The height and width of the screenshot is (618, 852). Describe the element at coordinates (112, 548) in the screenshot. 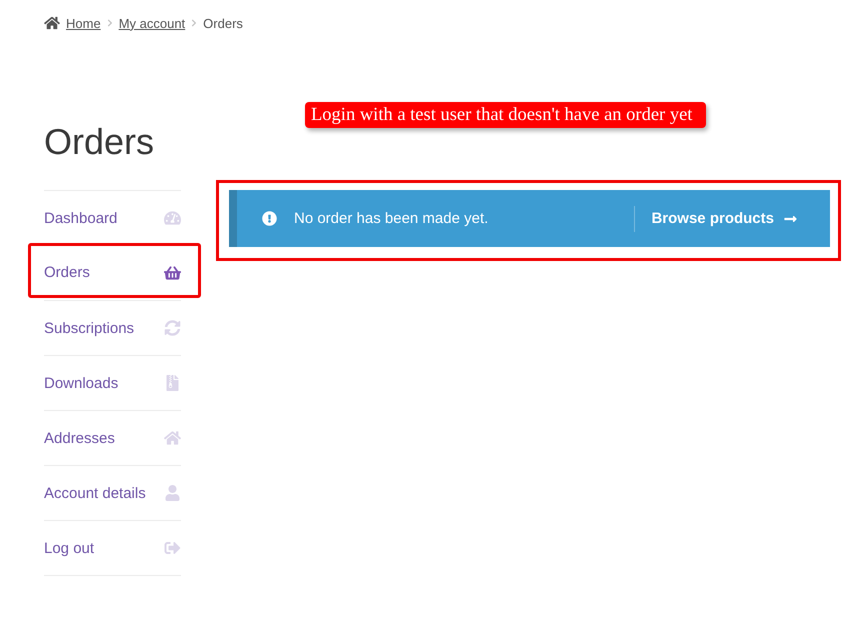

I see `nav-link: Log out` at that location.